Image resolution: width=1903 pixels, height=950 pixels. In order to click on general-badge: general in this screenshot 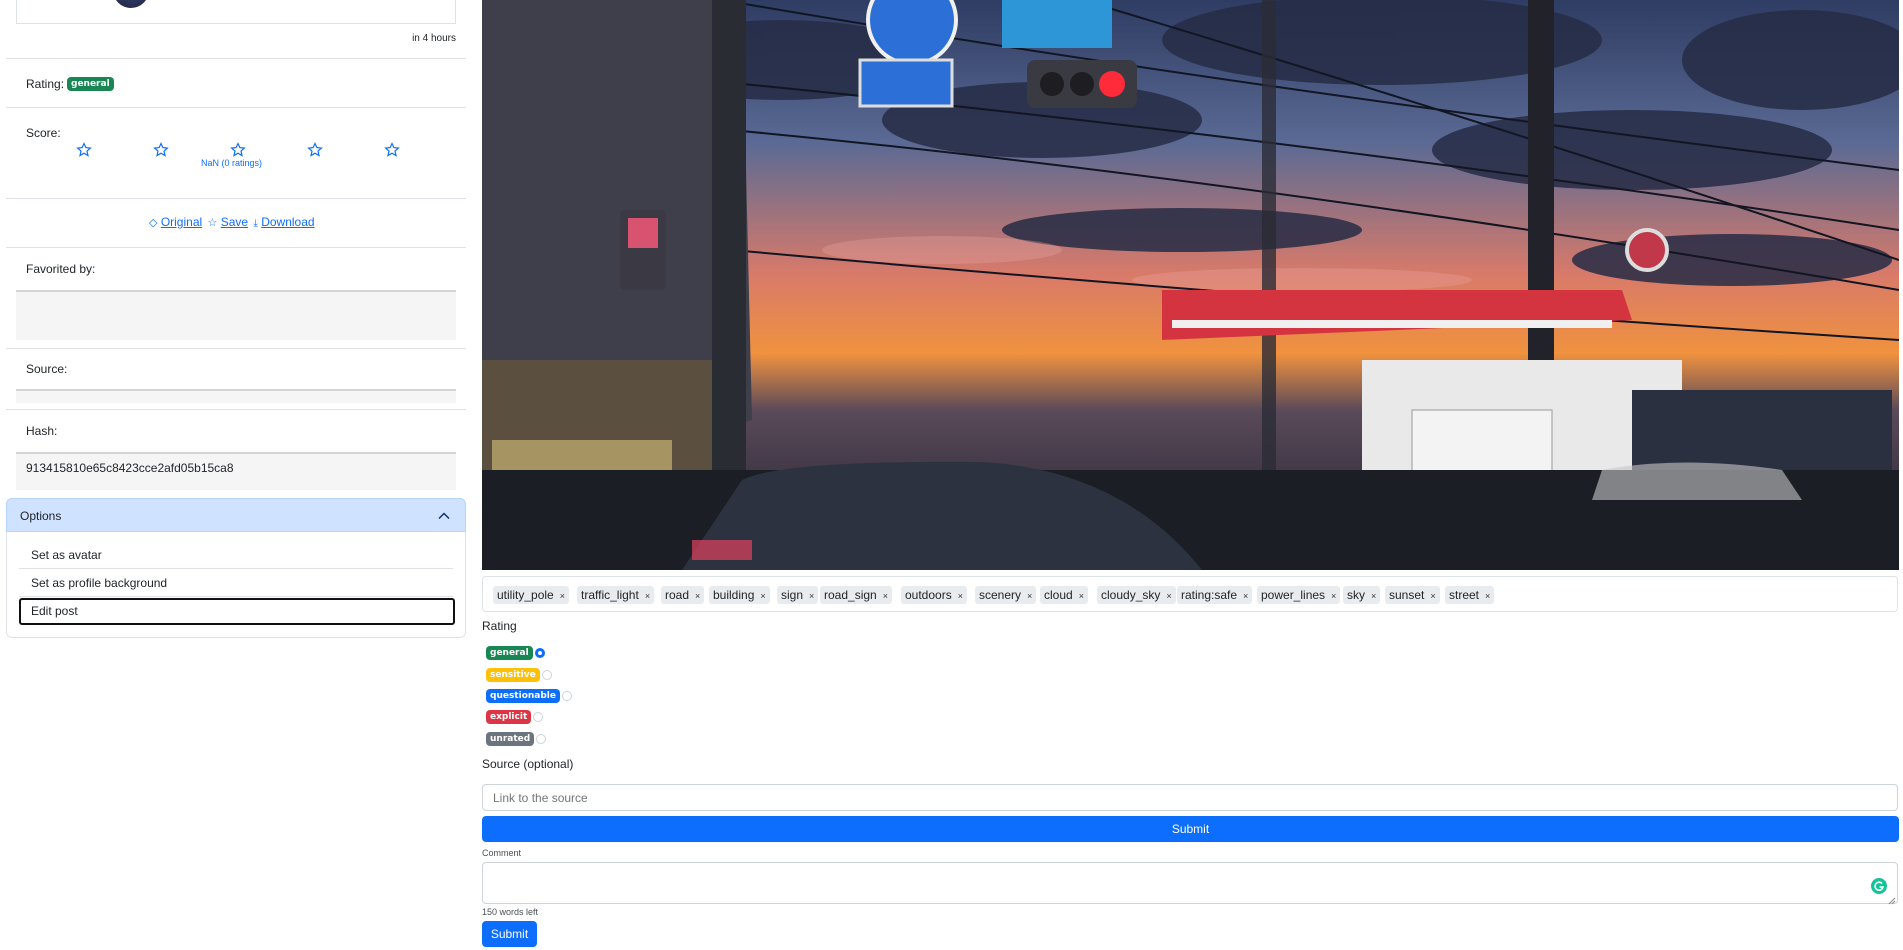, I will do `click(509, 652)`.